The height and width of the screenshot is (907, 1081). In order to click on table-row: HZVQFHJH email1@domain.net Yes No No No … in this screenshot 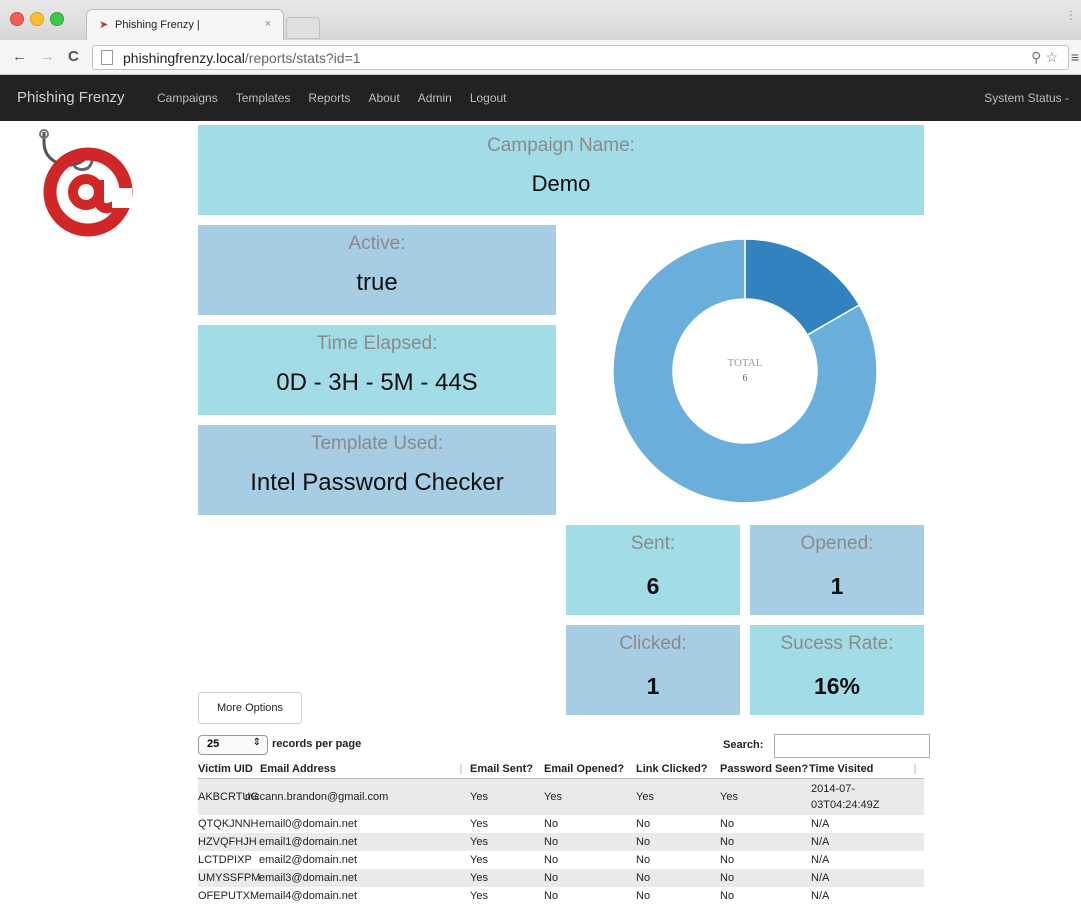, I will do `click(561, 842)`.